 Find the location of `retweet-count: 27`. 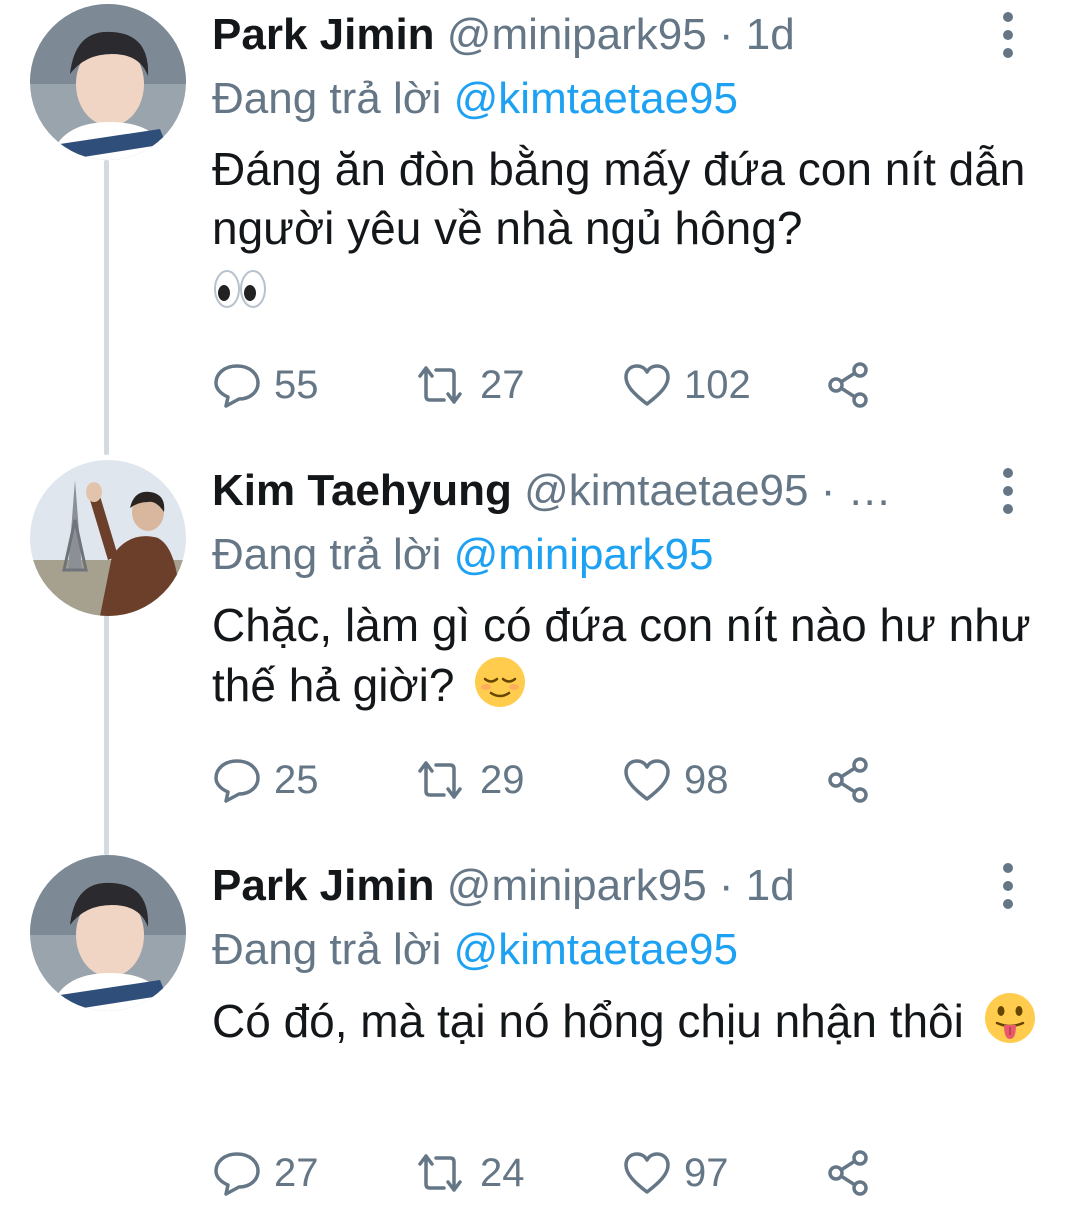

retweet-count: 27 is located at coordinates (502, 384).